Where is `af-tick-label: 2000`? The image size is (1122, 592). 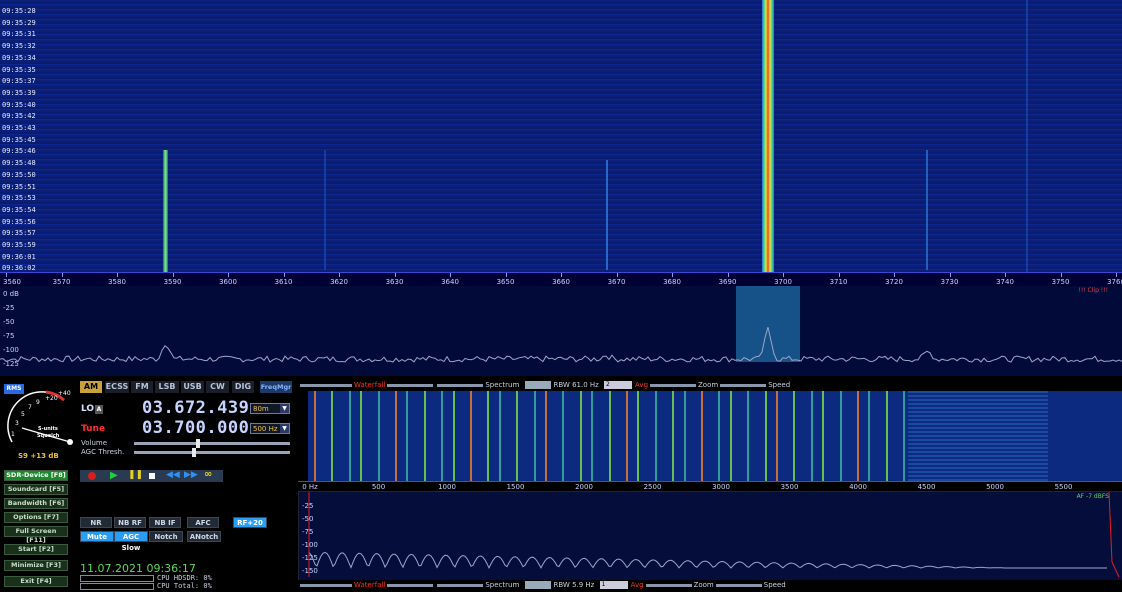
af-tick-label: 2000 is located at coordinates (584, 487).